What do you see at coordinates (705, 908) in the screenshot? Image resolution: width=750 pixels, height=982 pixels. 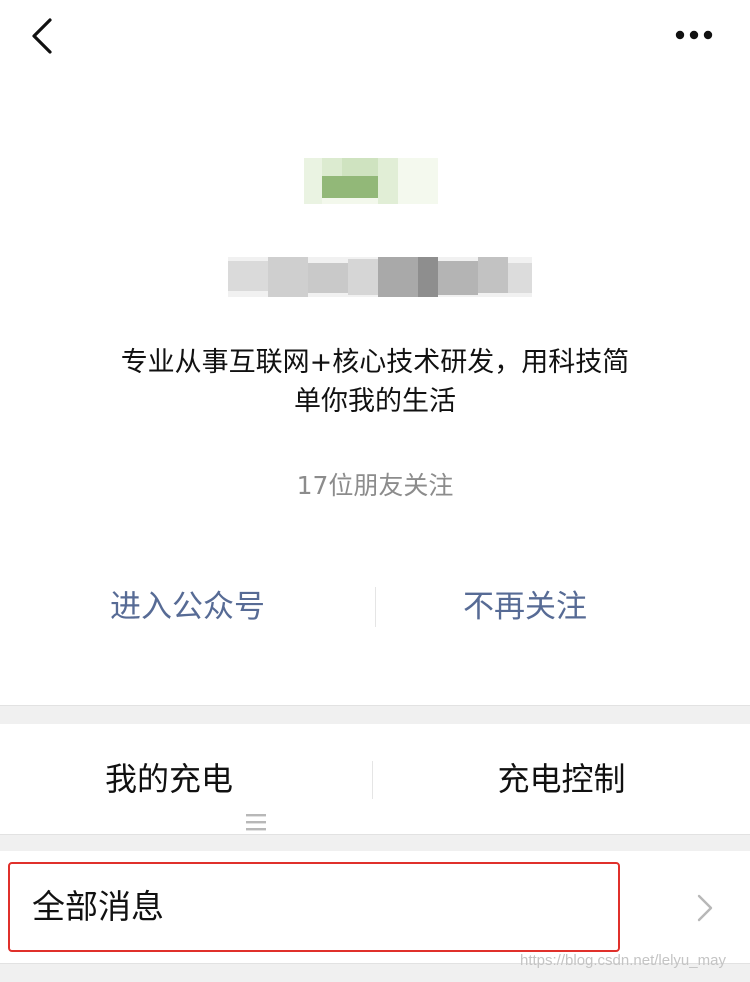 I see `chevron-right-icon` at bounding box center [705, 908].